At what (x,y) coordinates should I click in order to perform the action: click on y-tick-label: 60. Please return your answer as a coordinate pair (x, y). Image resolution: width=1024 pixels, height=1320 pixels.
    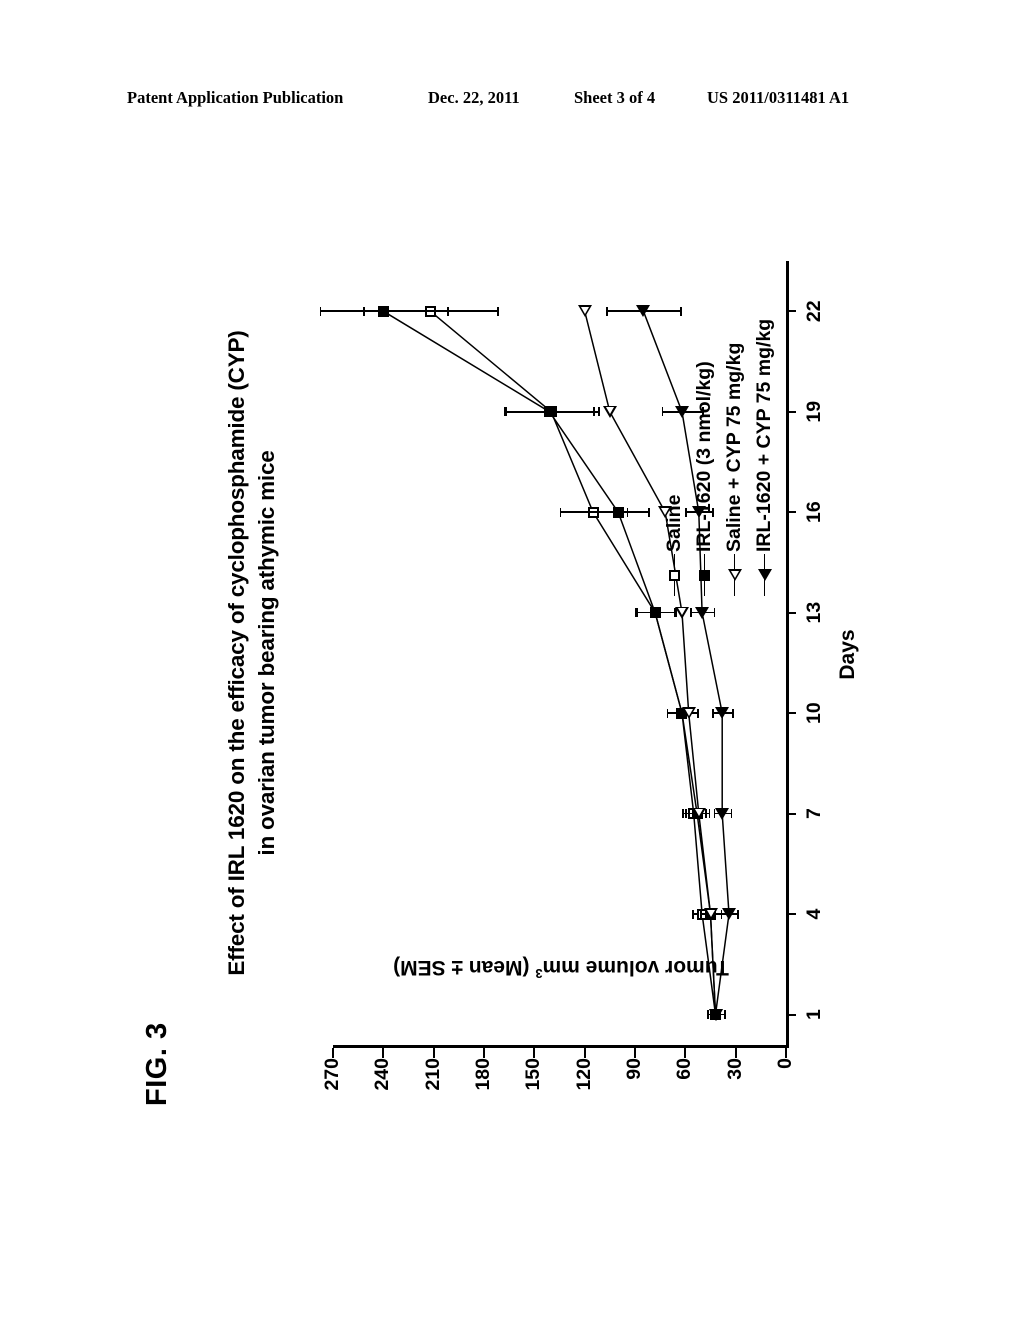
    Looking at the image, I should click on (684, 1069).